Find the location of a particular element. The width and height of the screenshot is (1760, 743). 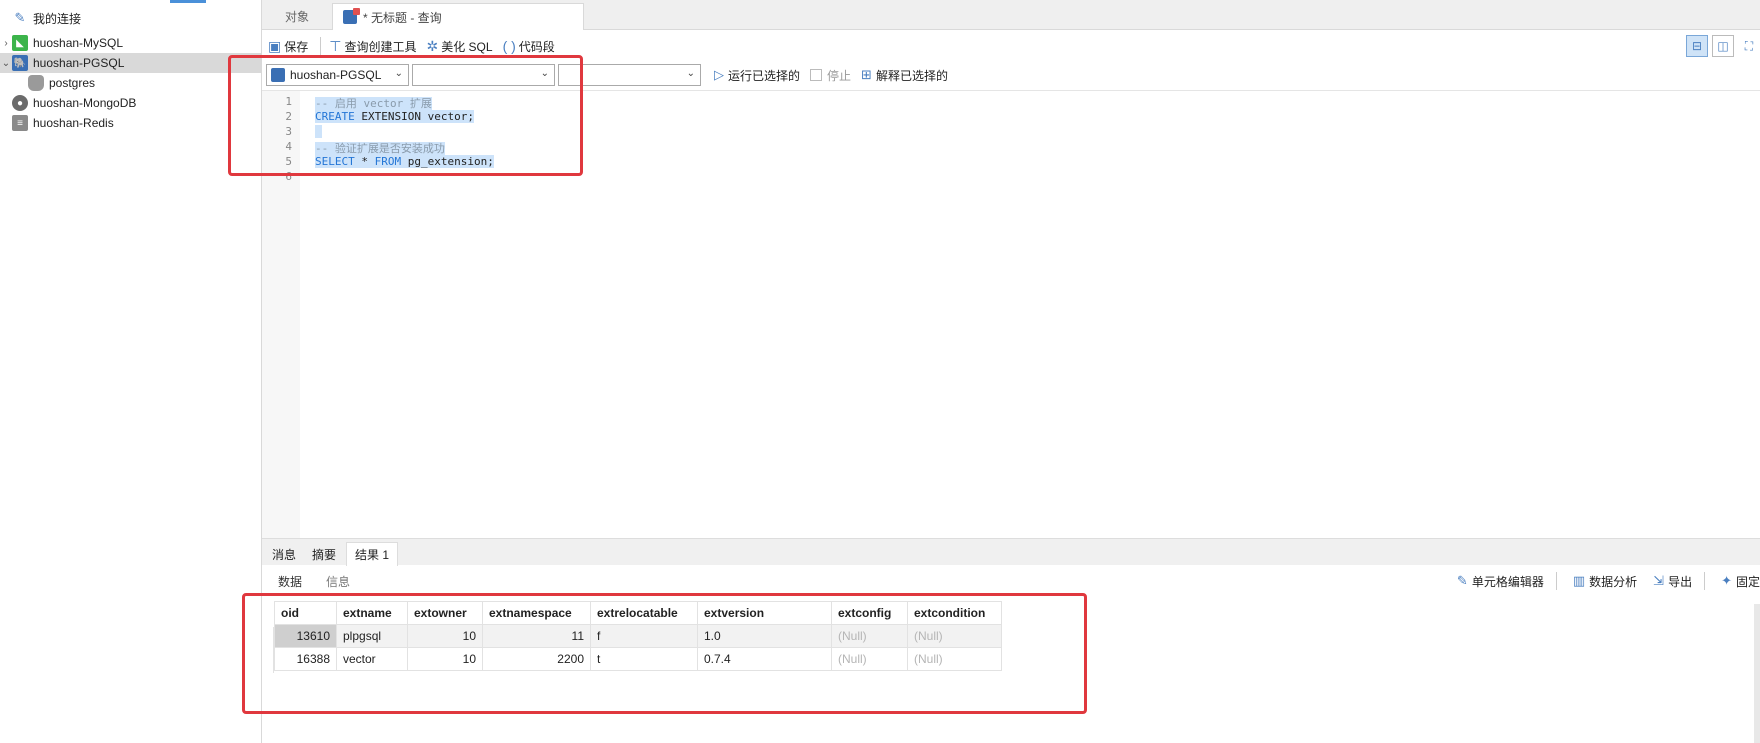

sql-comment: -- 验证扩展是否安装成功 is located at coordinates (380, 148).